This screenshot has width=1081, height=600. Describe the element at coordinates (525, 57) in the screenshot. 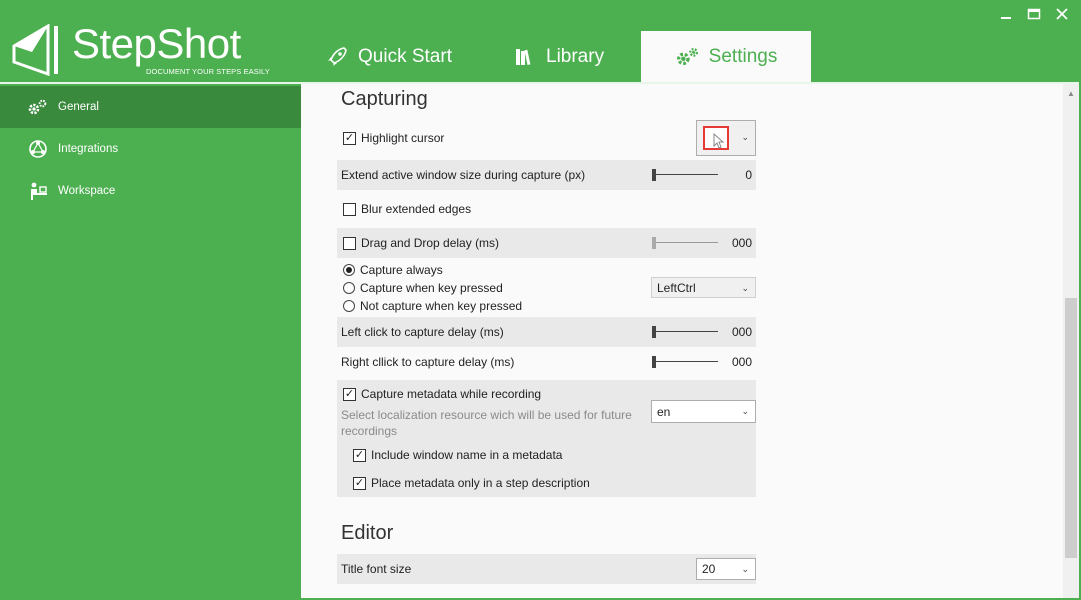

I see `books-icon` at that location.